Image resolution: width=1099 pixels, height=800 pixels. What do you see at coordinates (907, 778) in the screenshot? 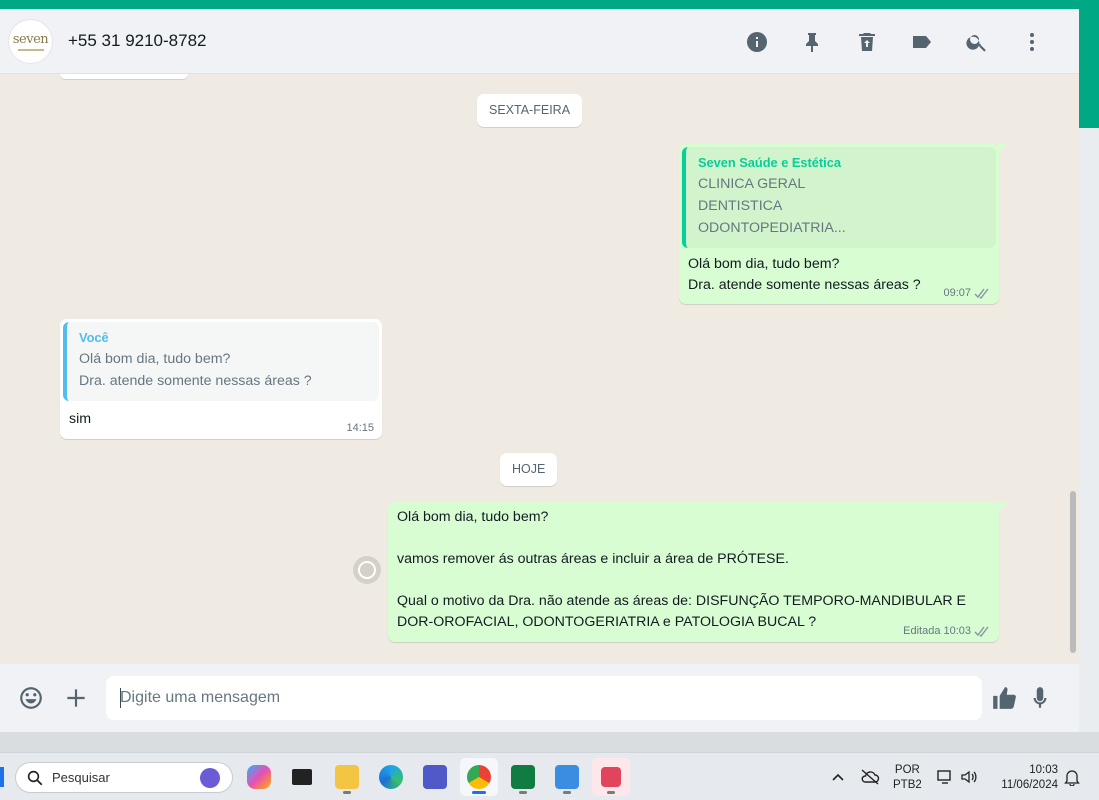
I see `input-language-indicator: POR PTB2` at bounding box center [907, 778].